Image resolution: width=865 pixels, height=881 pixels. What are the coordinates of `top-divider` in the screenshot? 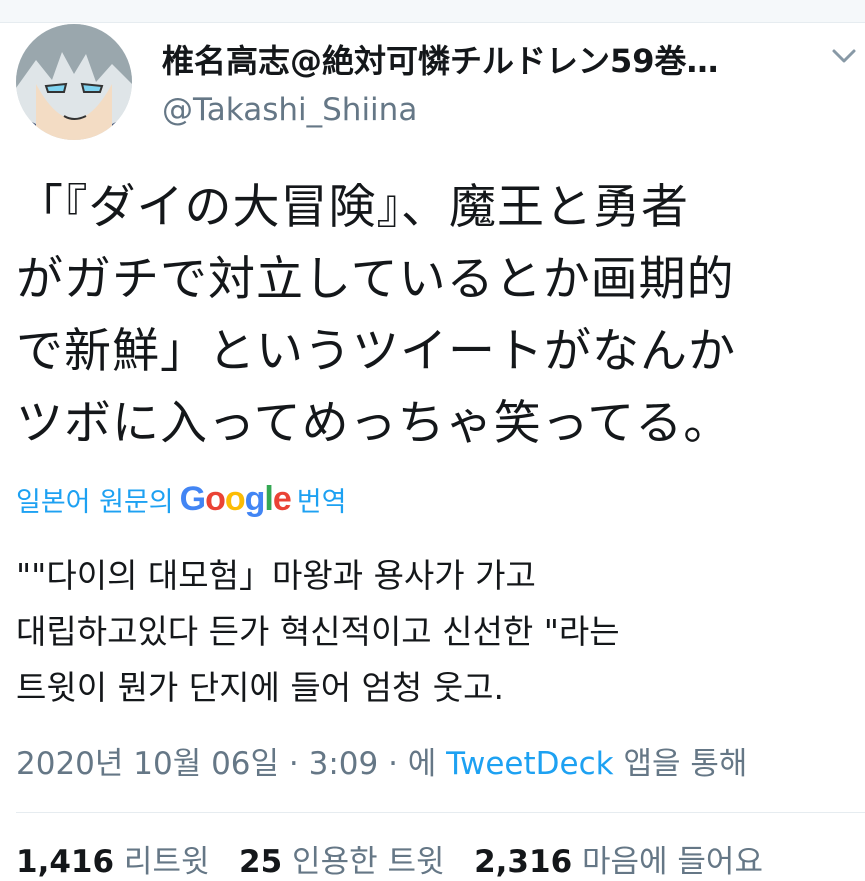 It's located at (432, 11).